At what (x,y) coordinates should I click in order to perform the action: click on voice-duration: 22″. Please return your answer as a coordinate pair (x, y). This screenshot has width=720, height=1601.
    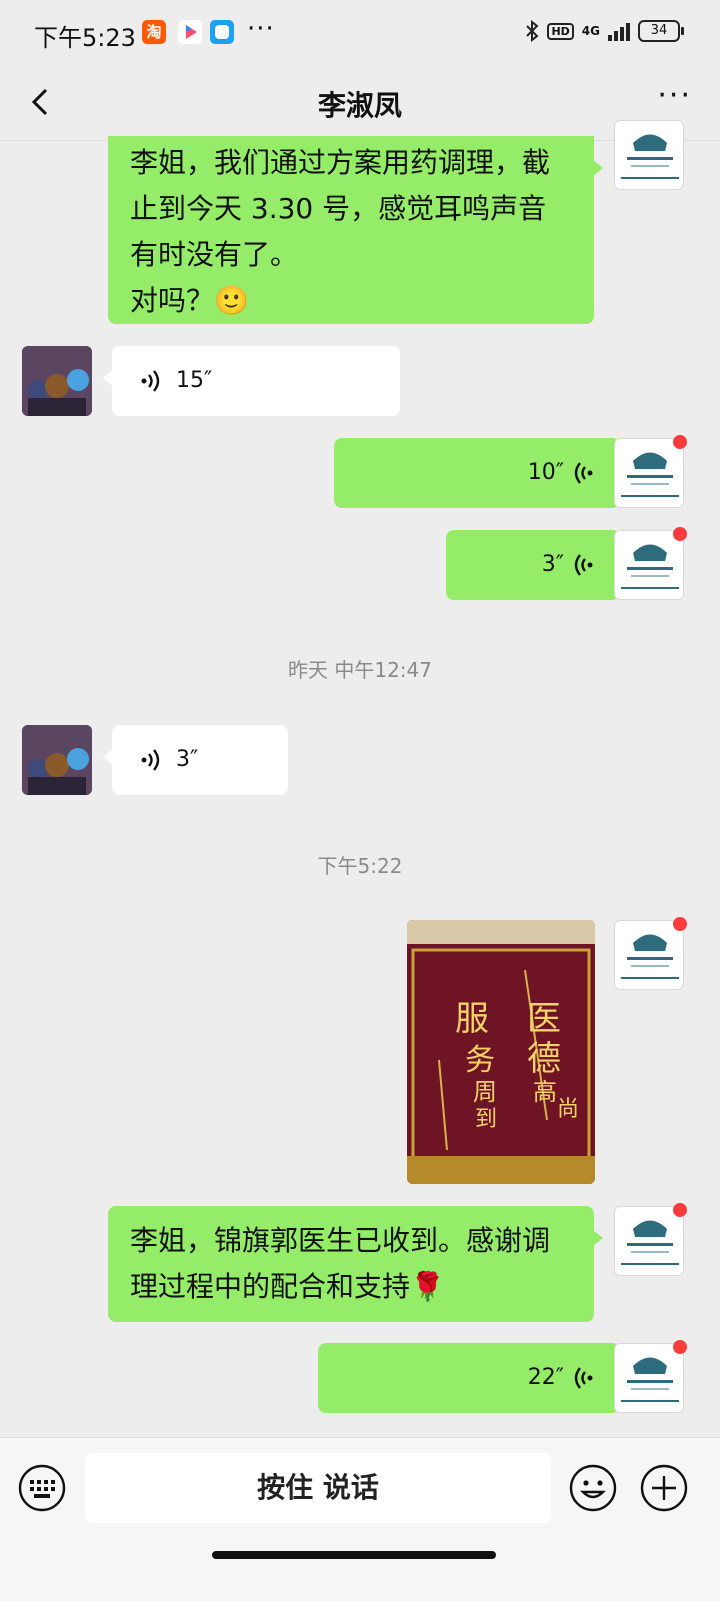
    Looking at the image, I should click on (545, 1377).